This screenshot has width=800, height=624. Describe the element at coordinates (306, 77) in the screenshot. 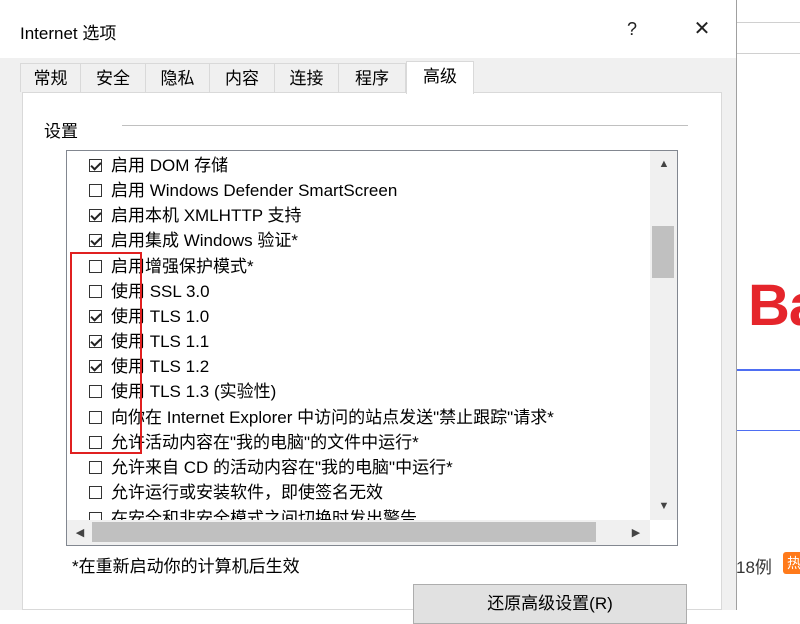

I see `tab-connections: 连接` at that location.